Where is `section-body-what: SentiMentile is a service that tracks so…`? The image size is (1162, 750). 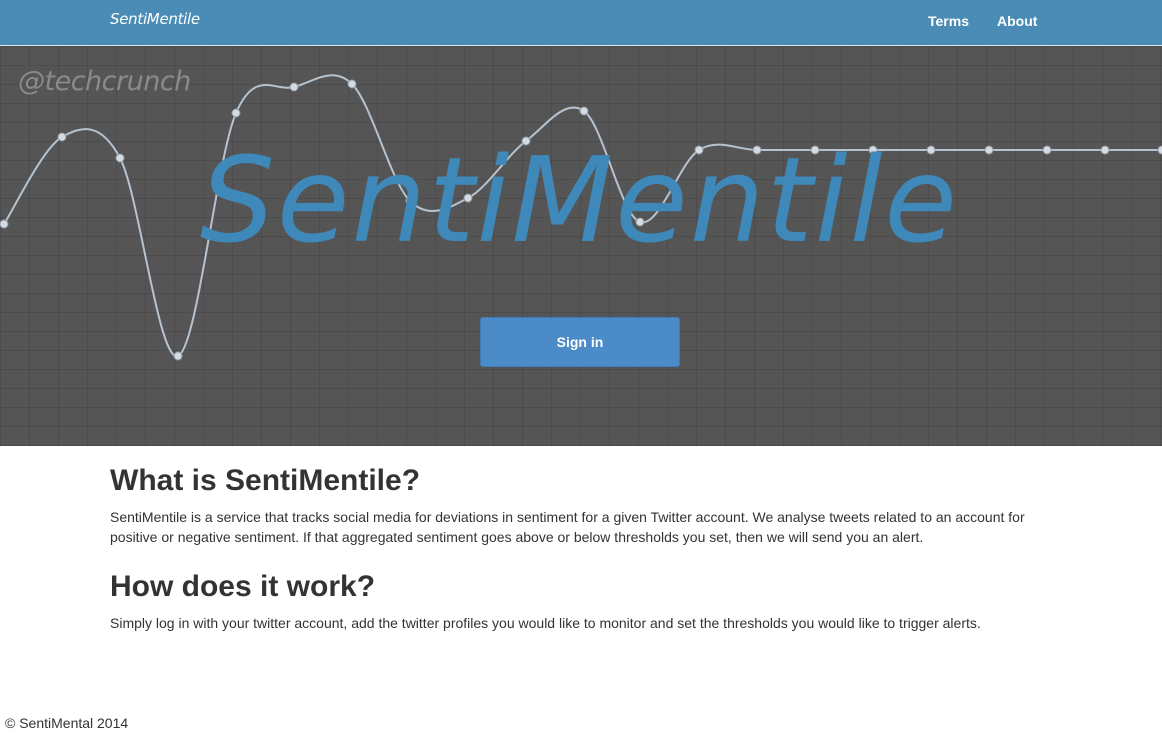 section-body-what: SentiMentile is a service that tracks so… is located at coordinates (567, 527).